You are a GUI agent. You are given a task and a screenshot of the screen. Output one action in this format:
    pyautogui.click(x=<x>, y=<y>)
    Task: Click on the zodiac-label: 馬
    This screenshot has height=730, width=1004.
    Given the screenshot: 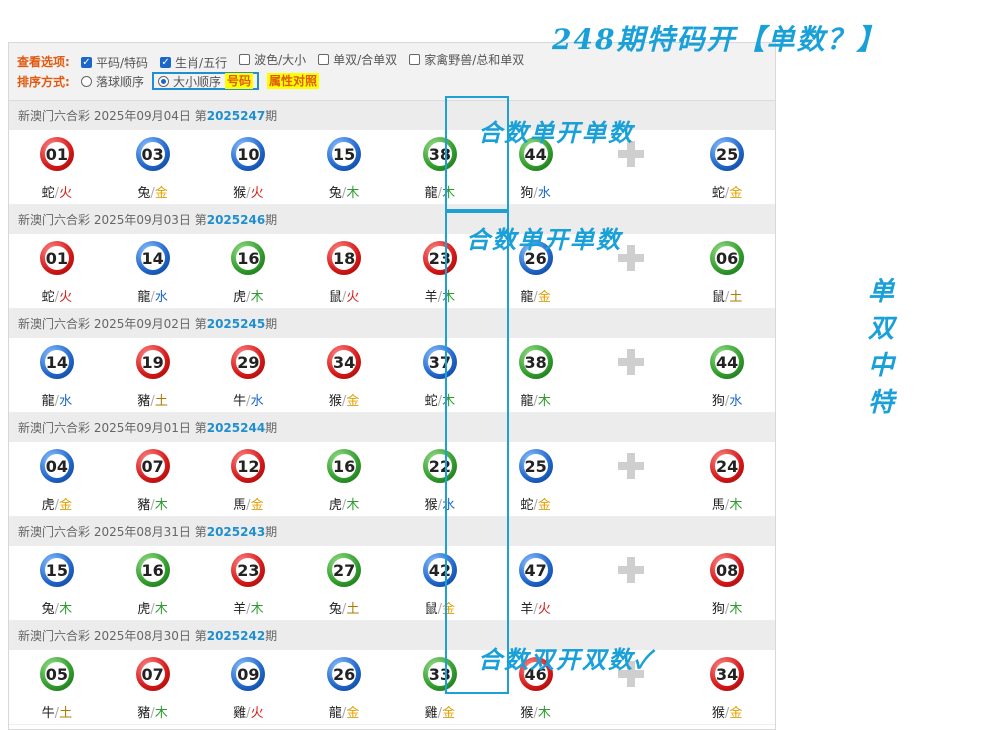 What is the action you would take?
    pyautogui.click(x=718, y=505)
    